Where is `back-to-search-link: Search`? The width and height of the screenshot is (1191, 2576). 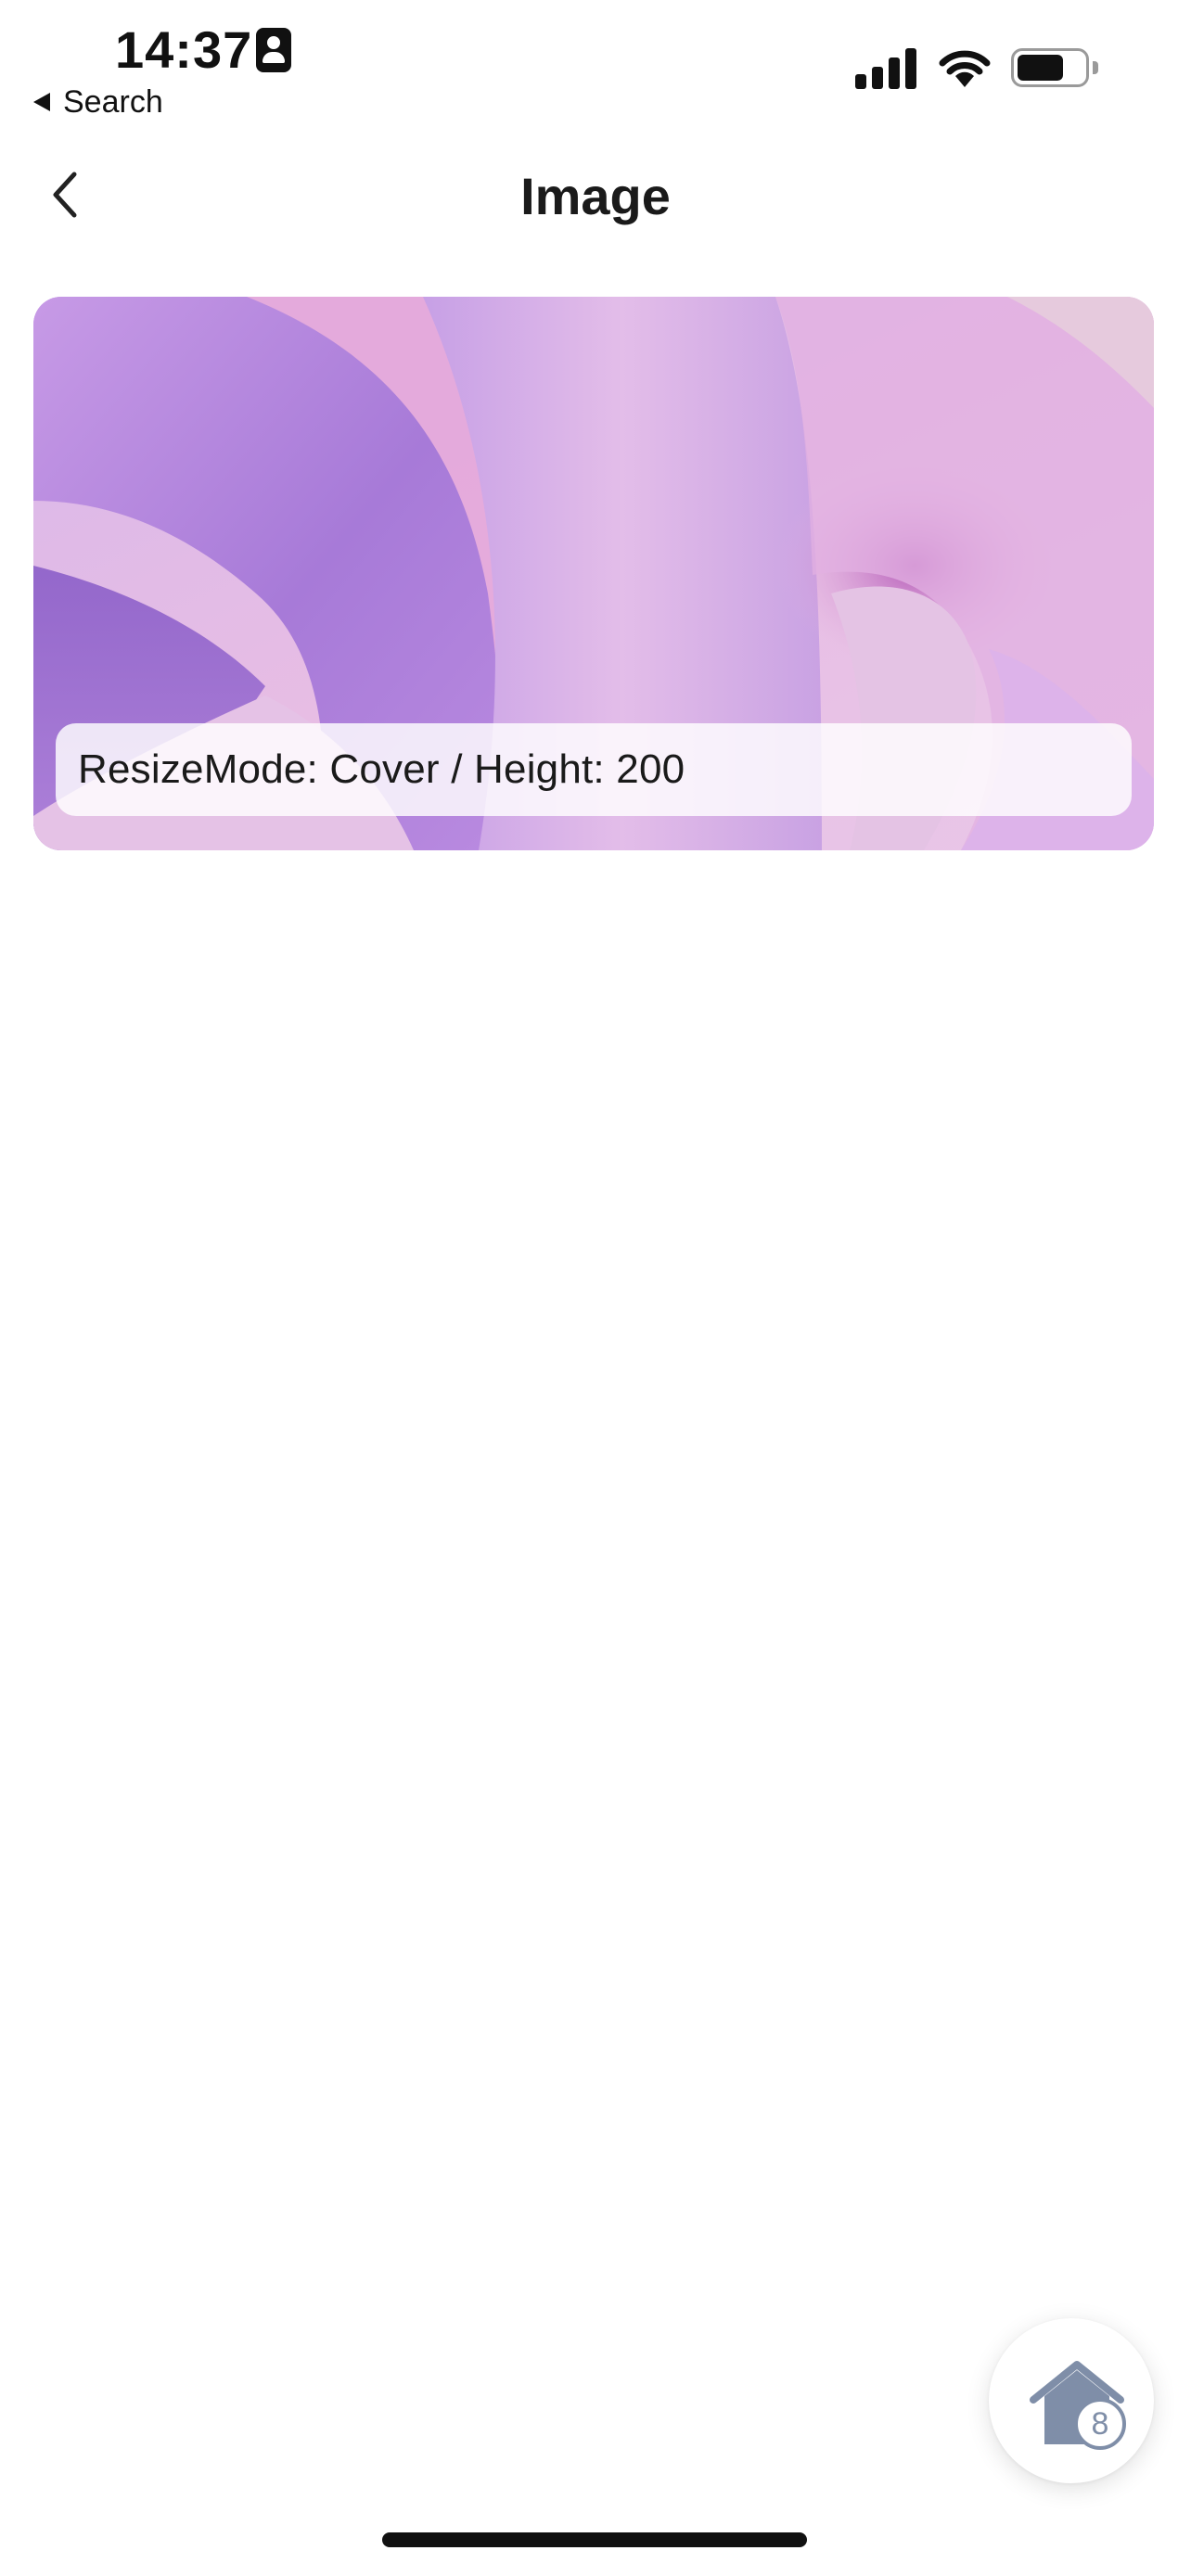
back-to-search-link: Search is located at coordinates (98, 102).